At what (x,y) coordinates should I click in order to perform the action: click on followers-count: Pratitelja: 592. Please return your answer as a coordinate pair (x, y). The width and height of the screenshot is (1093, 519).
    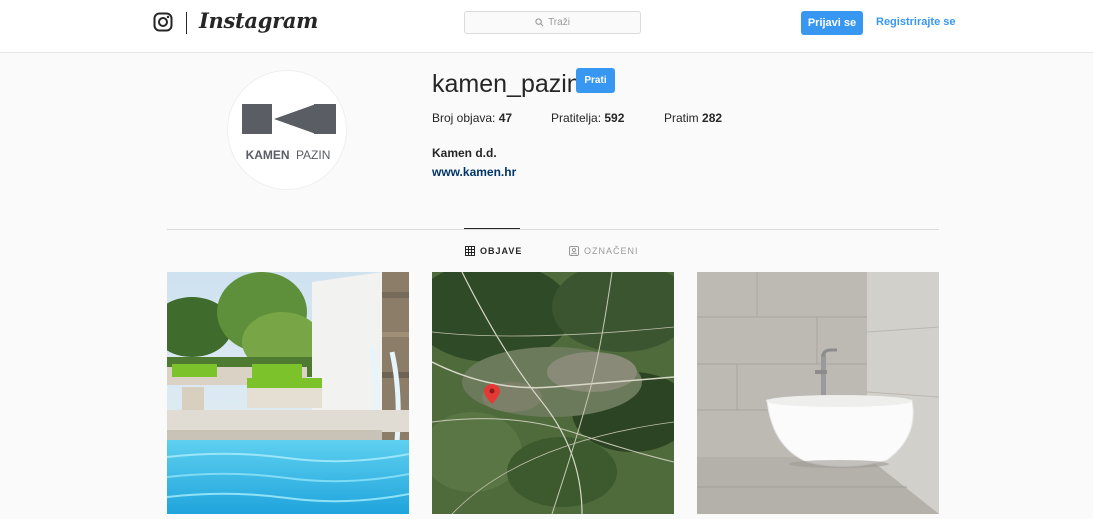
    Looking at the image, I should click on (587, 118).